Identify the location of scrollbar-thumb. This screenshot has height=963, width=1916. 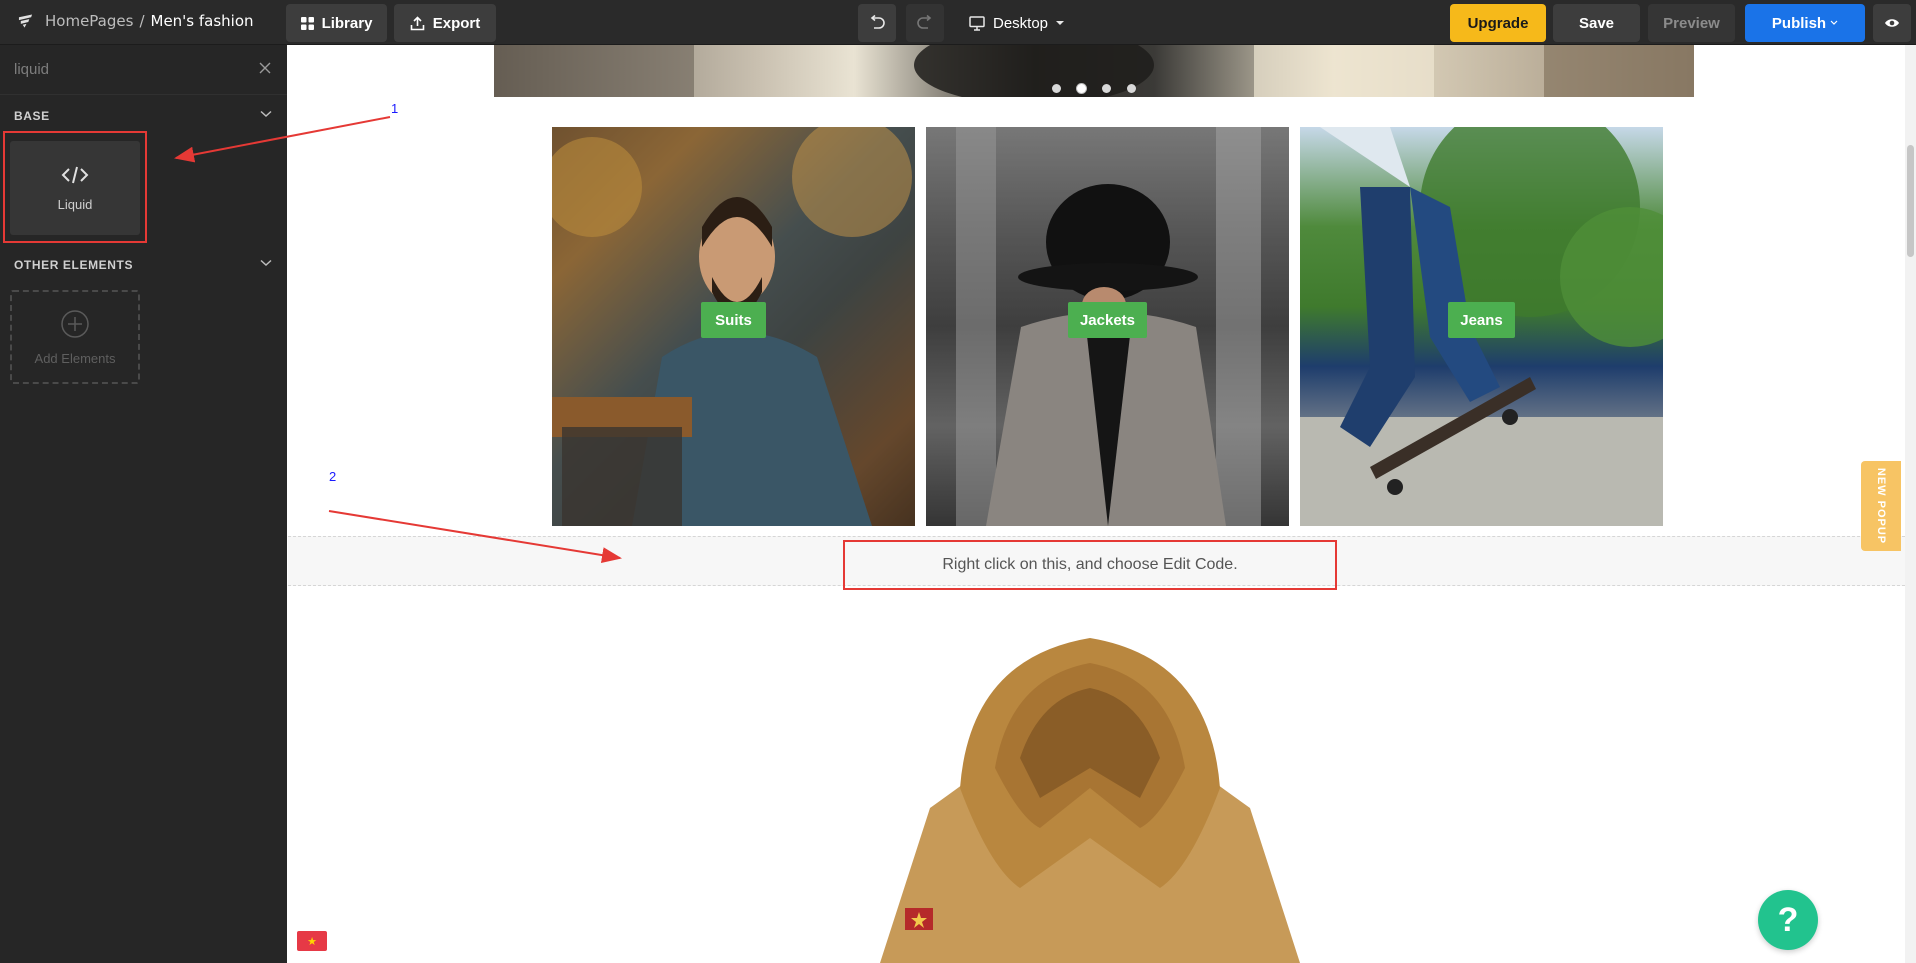
(1910, 201).